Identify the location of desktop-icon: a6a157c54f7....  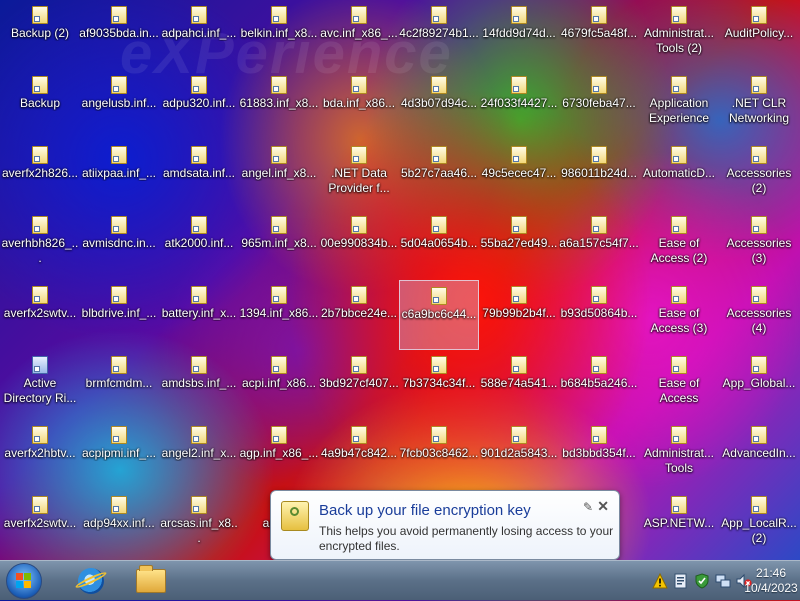
(599, 245).